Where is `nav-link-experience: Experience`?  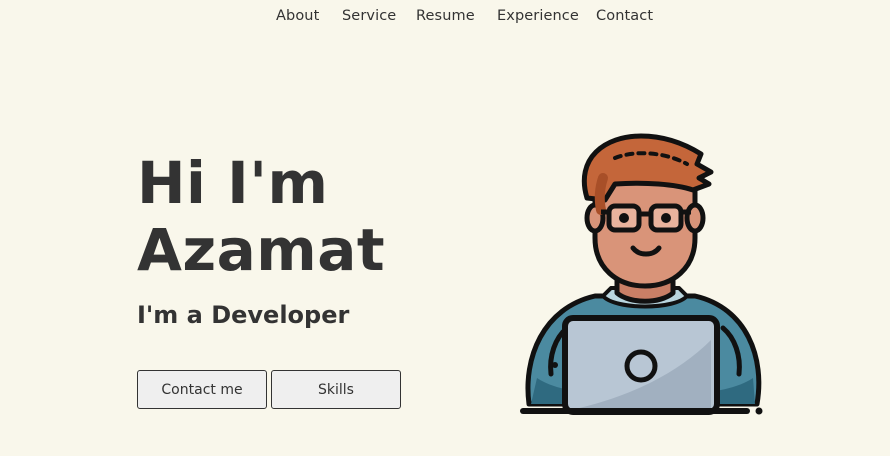
nav-link-experience: Experience is located at coordinates (538, 16).